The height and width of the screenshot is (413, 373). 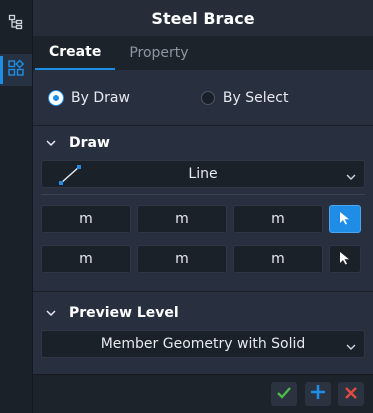 I want to click on radio-by-select: By Select, so click(x=244, y=97).